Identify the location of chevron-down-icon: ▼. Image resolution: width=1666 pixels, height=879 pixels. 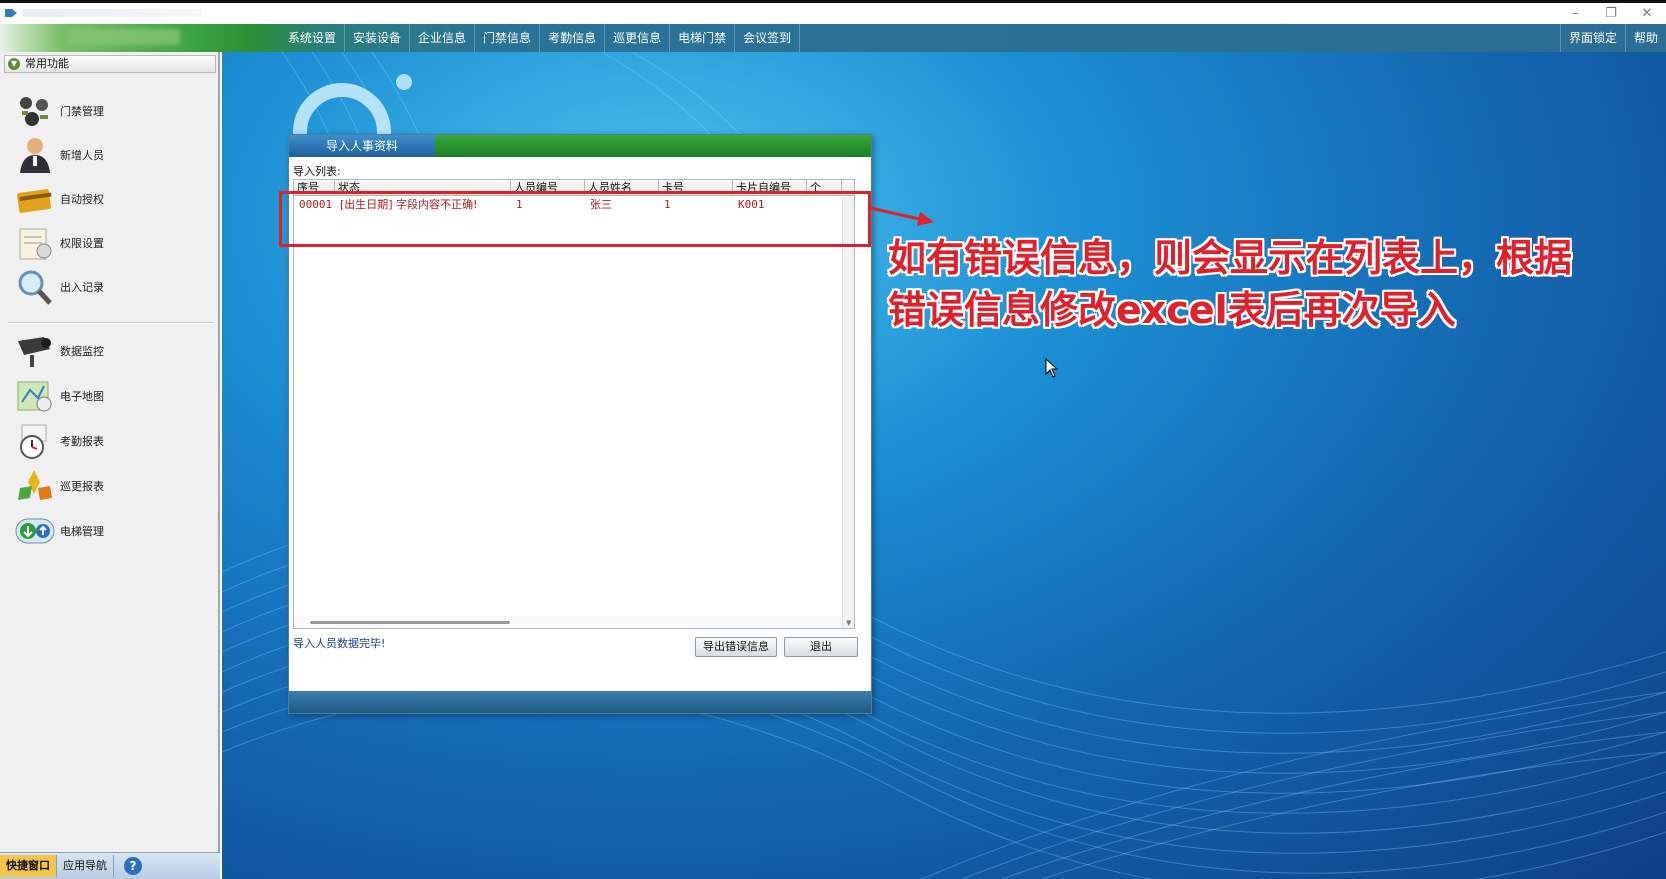
(14, 64).